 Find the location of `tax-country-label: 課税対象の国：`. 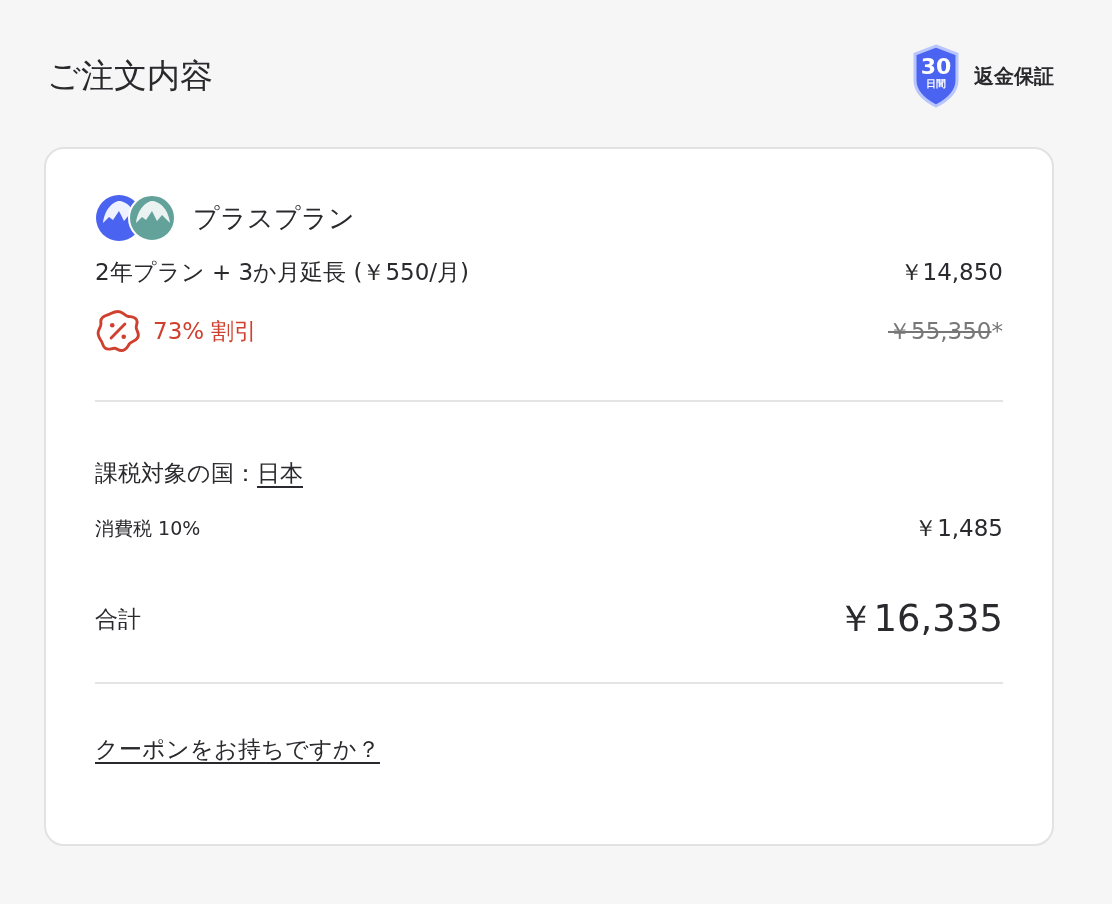

tax-country-label: 課税対象の国： is located at coordinates (176, 473).